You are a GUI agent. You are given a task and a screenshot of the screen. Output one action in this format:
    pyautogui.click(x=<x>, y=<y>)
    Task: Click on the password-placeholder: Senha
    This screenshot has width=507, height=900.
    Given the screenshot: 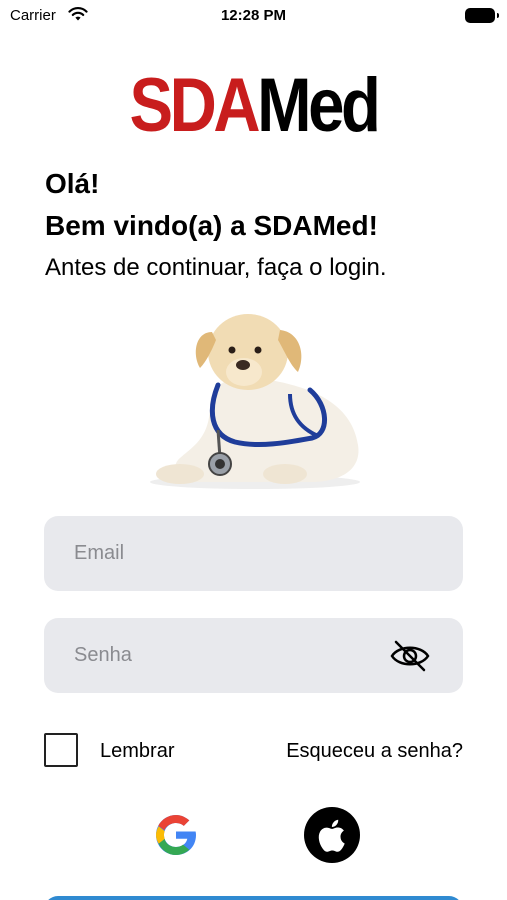 What is the action you would take?
    pyautogui.click(x=103, y=655)
    